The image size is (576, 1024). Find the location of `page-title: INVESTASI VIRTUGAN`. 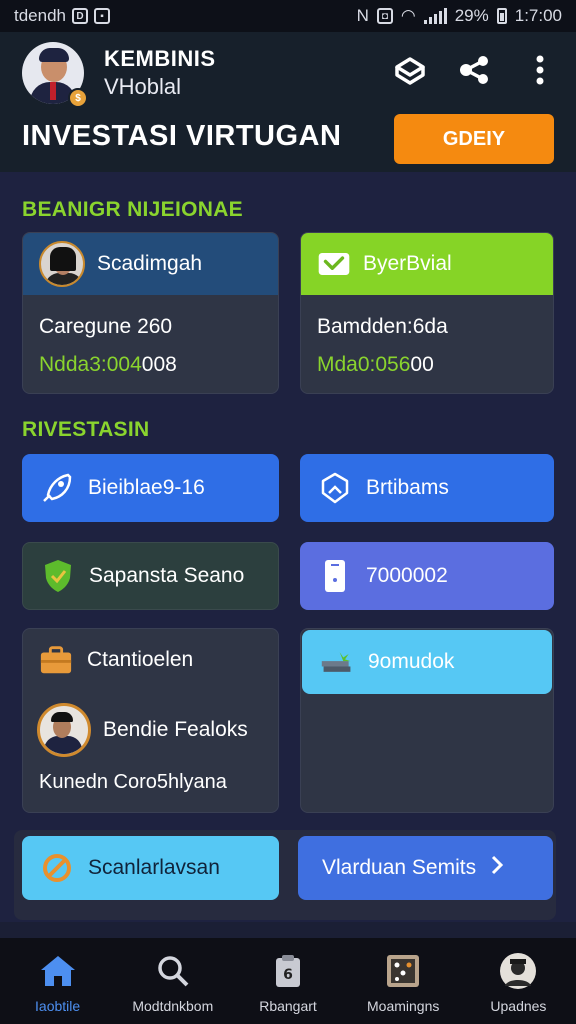

page-title: INVESTASI VIRTUGAN is located at coordinates (182, 136).